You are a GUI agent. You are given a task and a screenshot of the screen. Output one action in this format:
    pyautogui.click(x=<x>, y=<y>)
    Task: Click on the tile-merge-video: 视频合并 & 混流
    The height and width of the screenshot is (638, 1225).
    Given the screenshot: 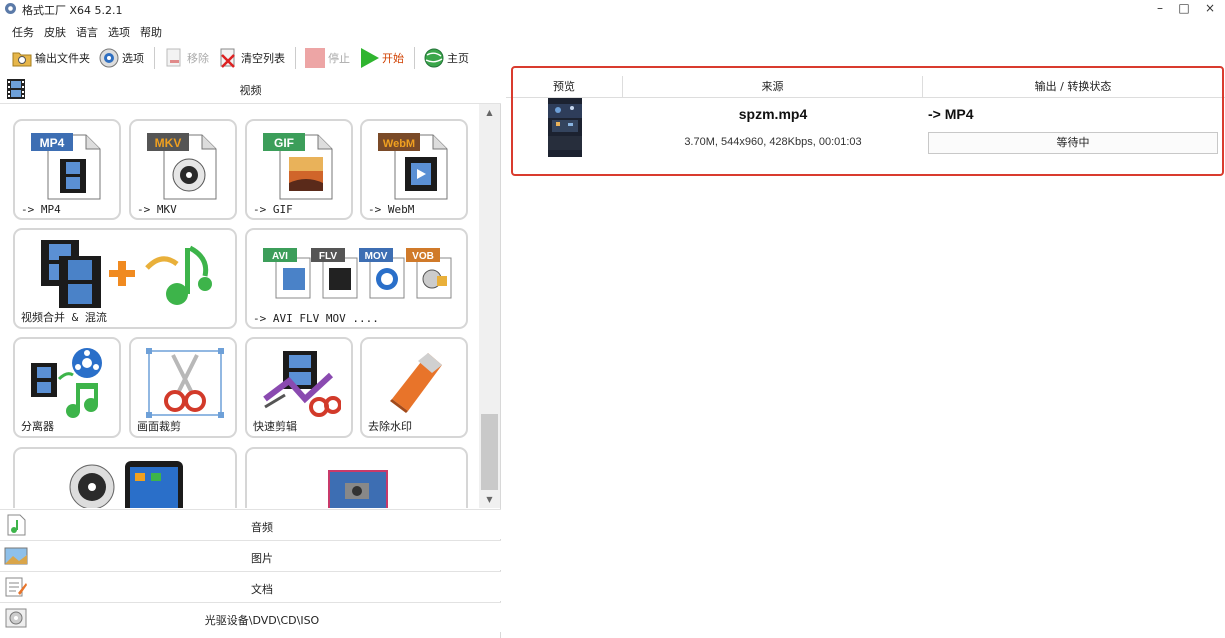 What is the action you would take?
    pyautogui.click(x=125, y=278)
    